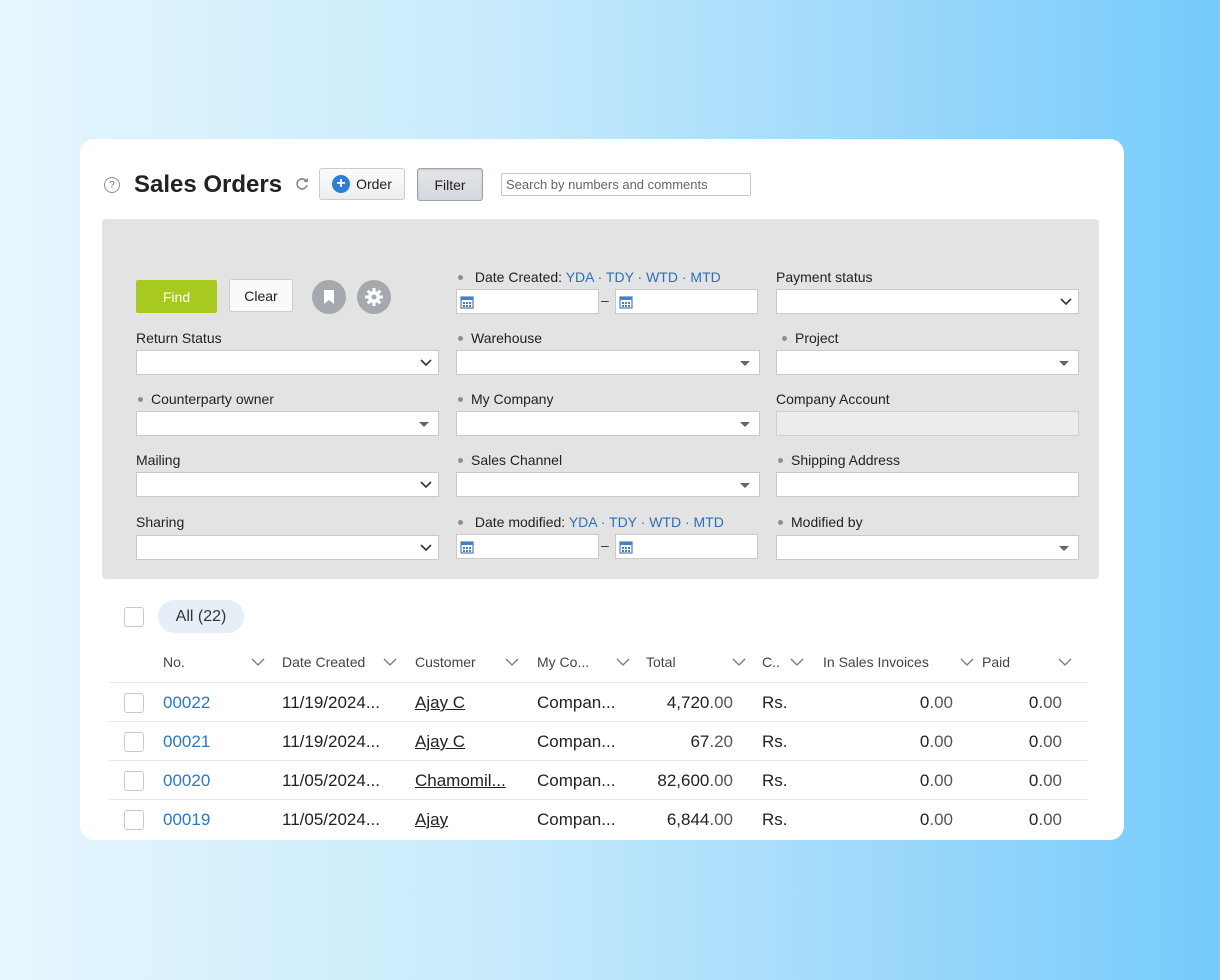 Image resolution: width=1220 pixels, height=980 pixels. Describe the element at coordinates (1050, 741) in the screenshot. I see `paid-dec: .00` at that location.